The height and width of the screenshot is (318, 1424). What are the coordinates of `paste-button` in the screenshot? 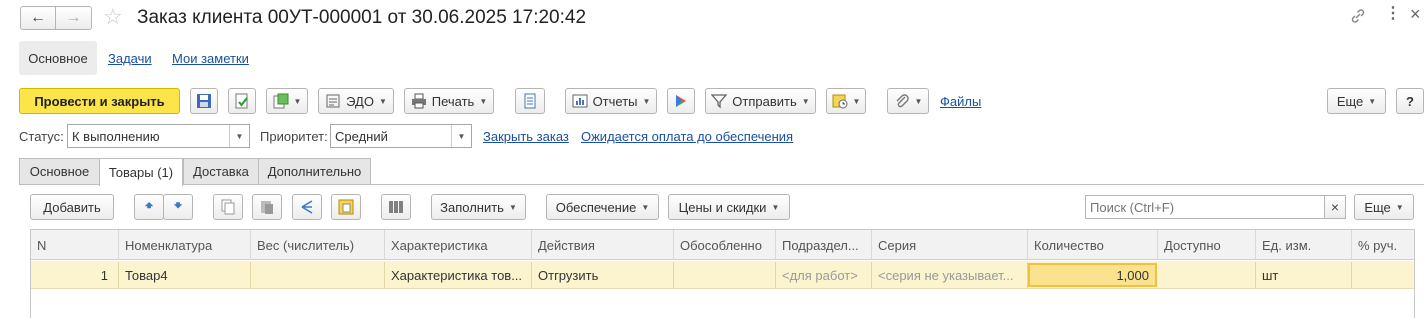 It's located at (267, 207).